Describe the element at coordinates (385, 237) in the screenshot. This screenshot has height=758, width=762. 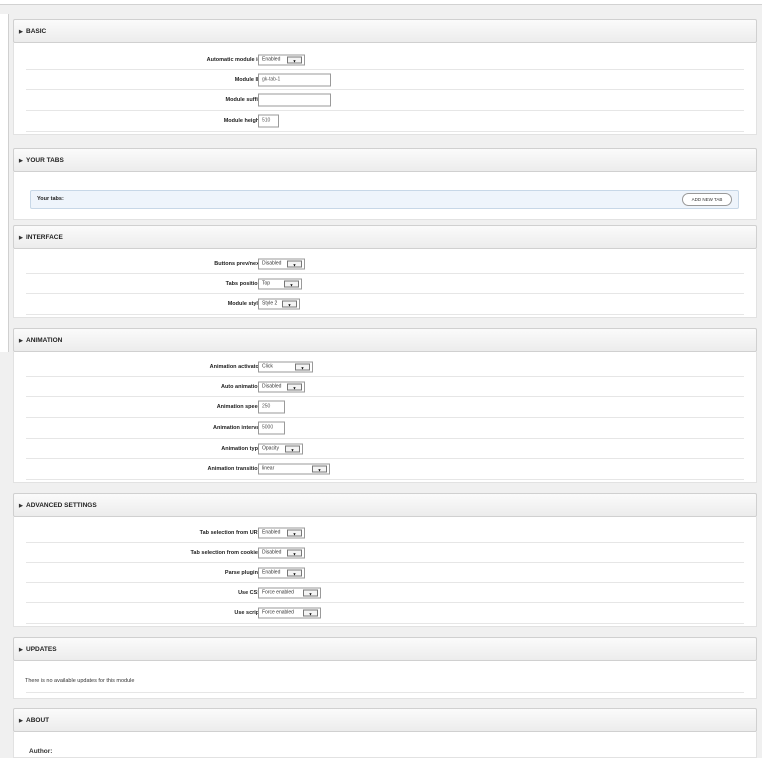
I see `section-header-interface: ▶ INTERFACE` at that location.